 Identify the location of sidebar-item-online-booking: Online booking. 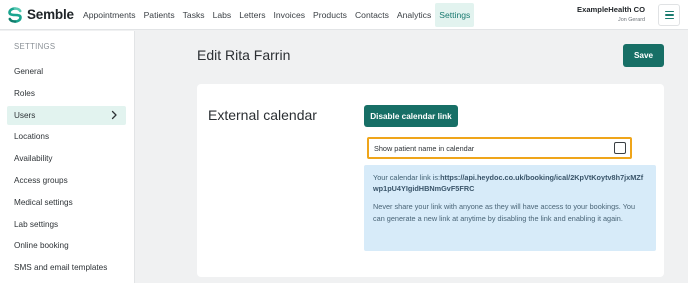
(66, 245).